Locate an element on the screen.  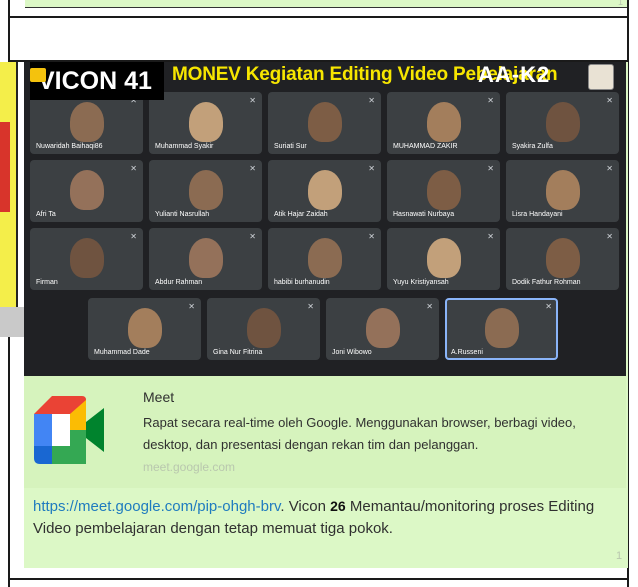
participant-tile: ✕ Joni Wibowo is located at coordinates (382, 329).